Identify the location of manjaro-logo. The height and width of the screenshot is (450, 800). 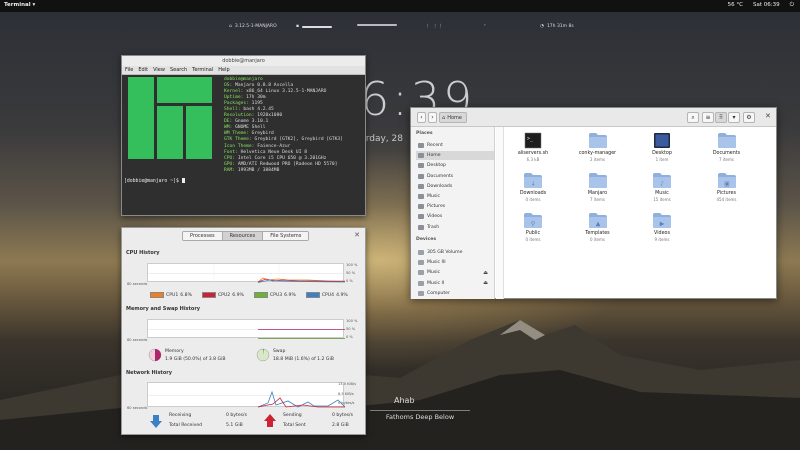
(170, 118).